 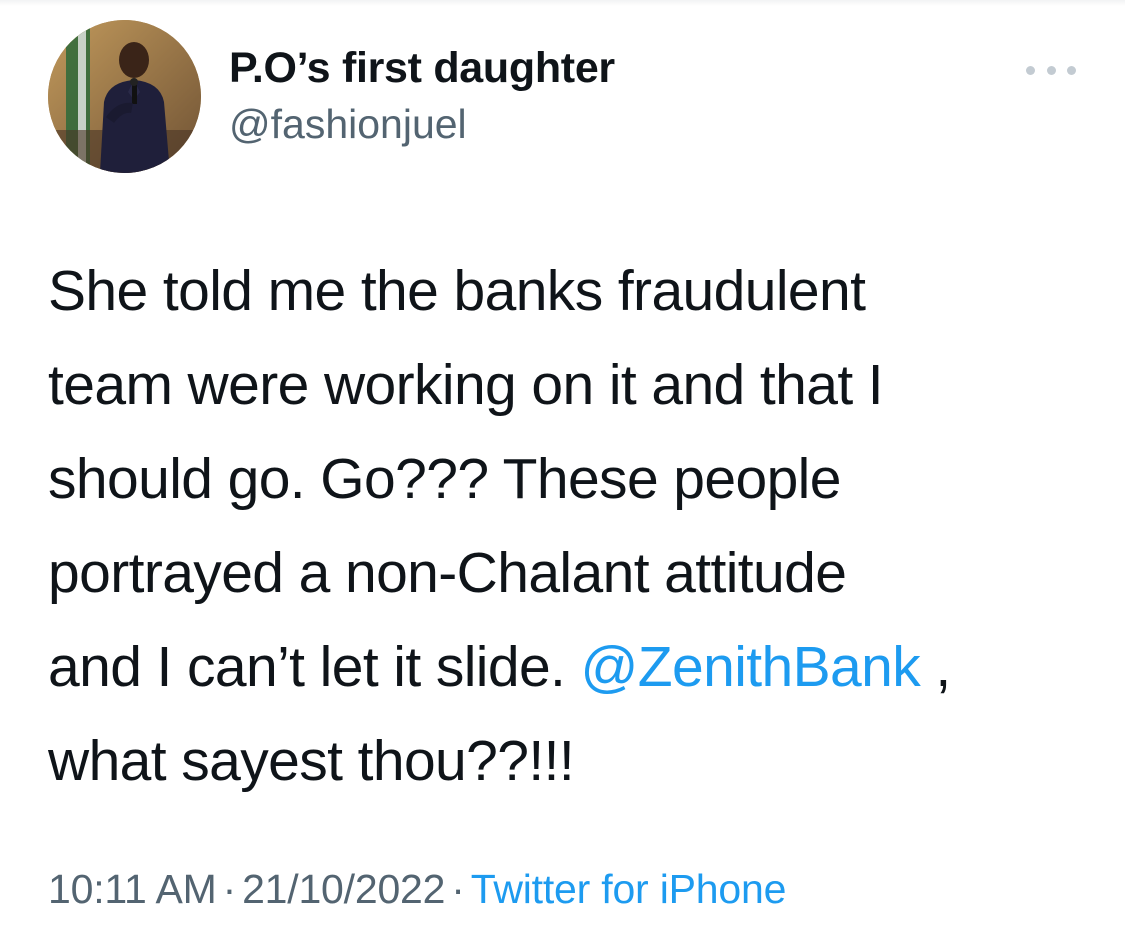 I want to click on tweet-text-line: should go. Go??? These people, so click(x=444, y=479).